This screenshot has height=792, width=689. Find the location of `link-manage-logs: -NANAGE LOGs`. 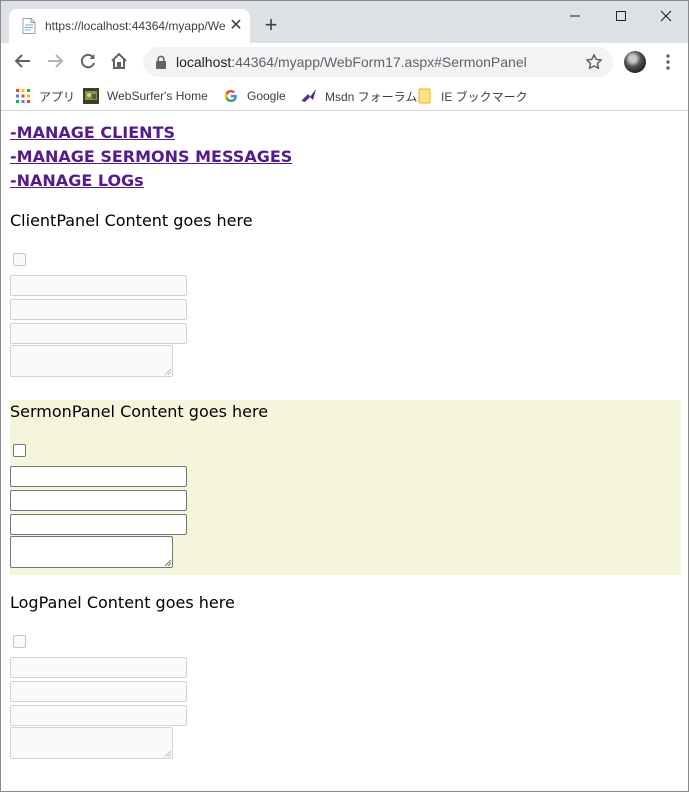

link-manage-logs: -NANAGE LOGs is located at coordinates (77, 180).